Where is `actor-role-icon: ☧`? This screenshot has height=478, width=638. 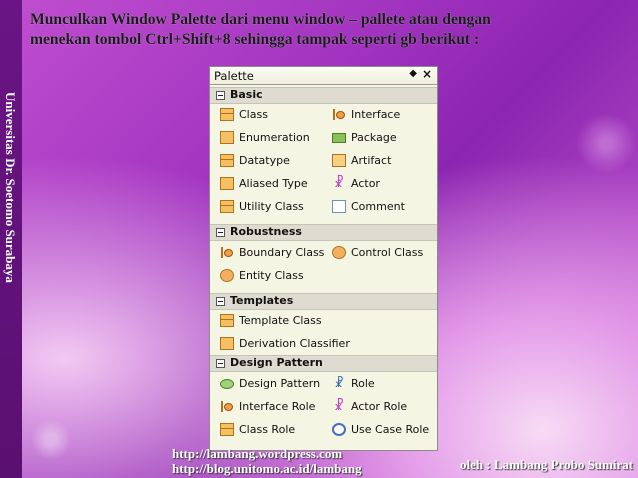
actor-role-icon: ☧ is located at coordinates (339, 406).